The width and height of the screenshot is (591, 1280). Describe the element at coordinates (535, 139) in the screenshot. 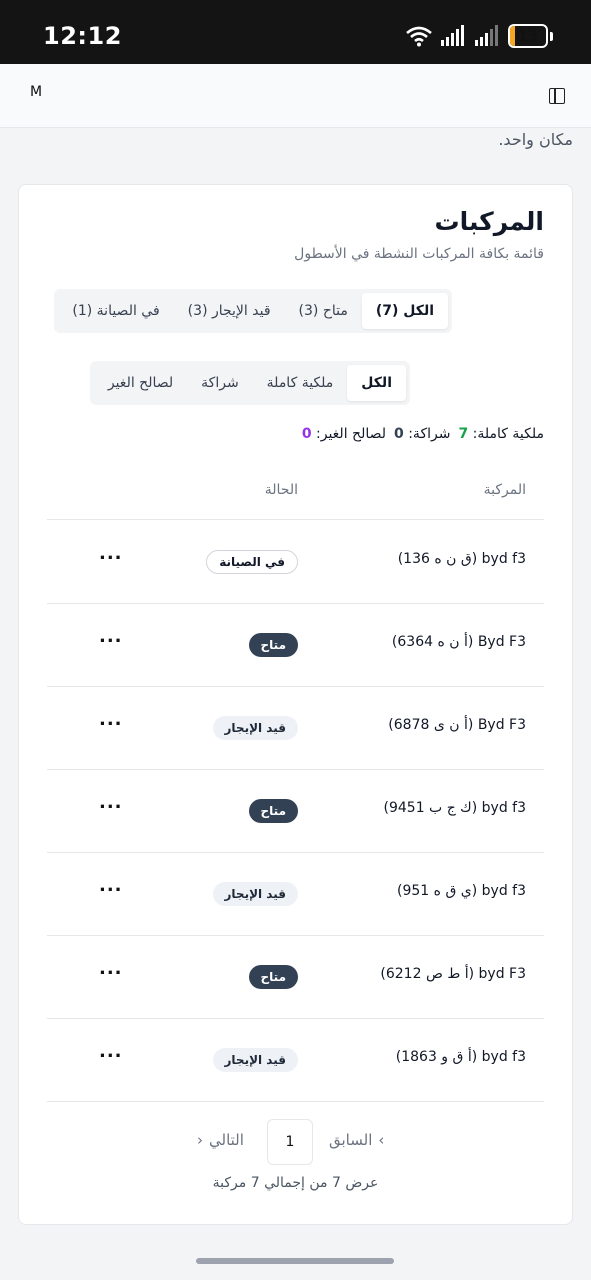

I see `previous-section-text: مكان واحد.` at that location.